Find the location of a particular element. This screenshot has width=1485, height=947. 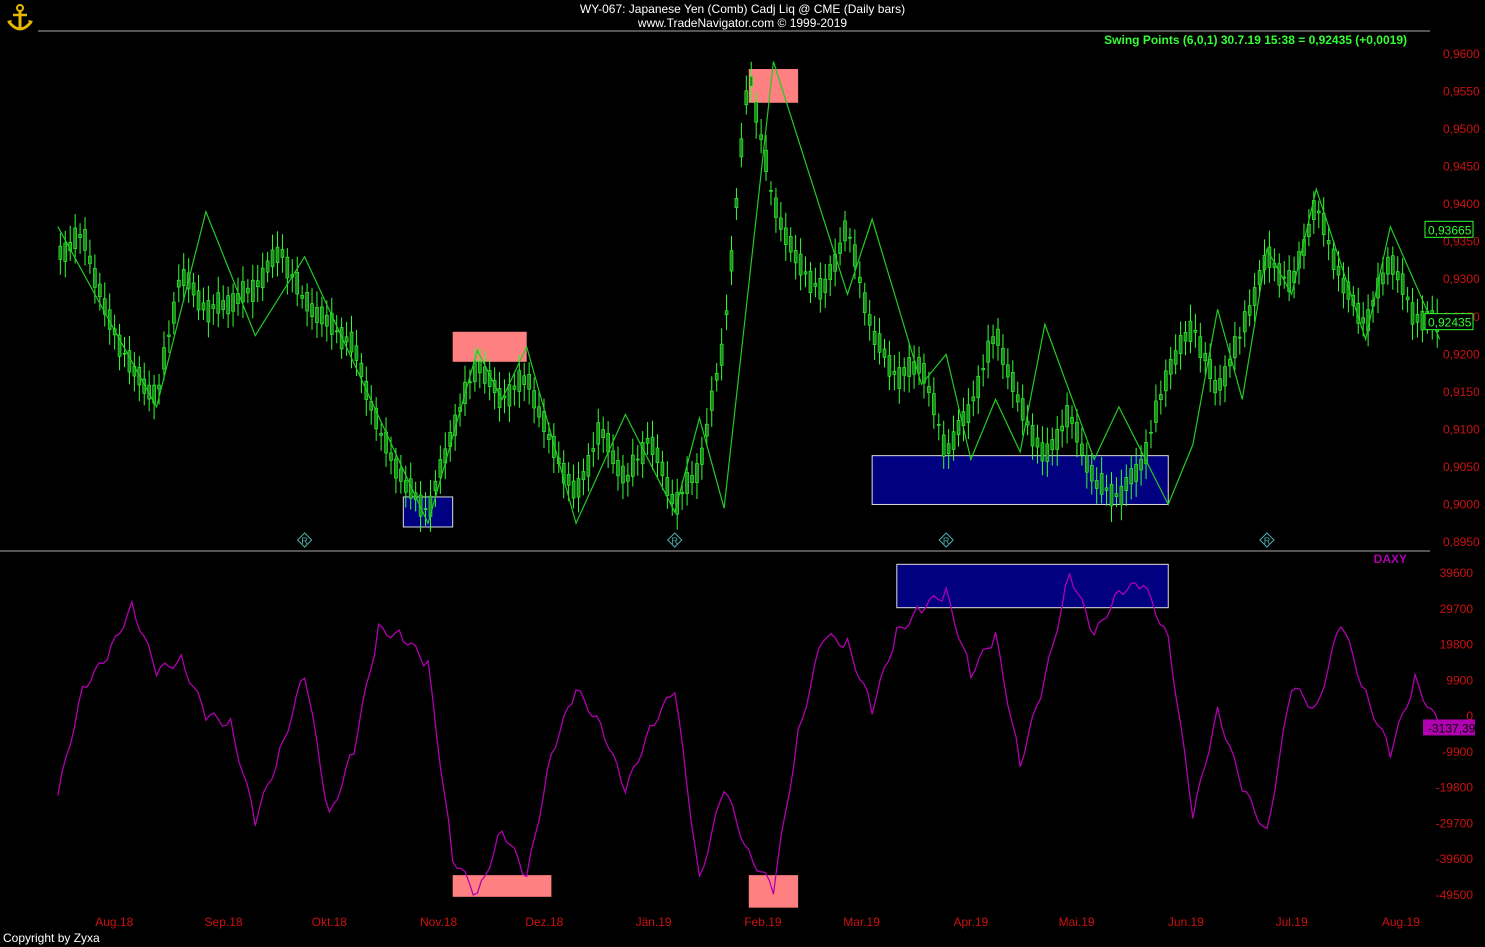

x-axis-label: Feb.19 is located at coordinates (763, 922).